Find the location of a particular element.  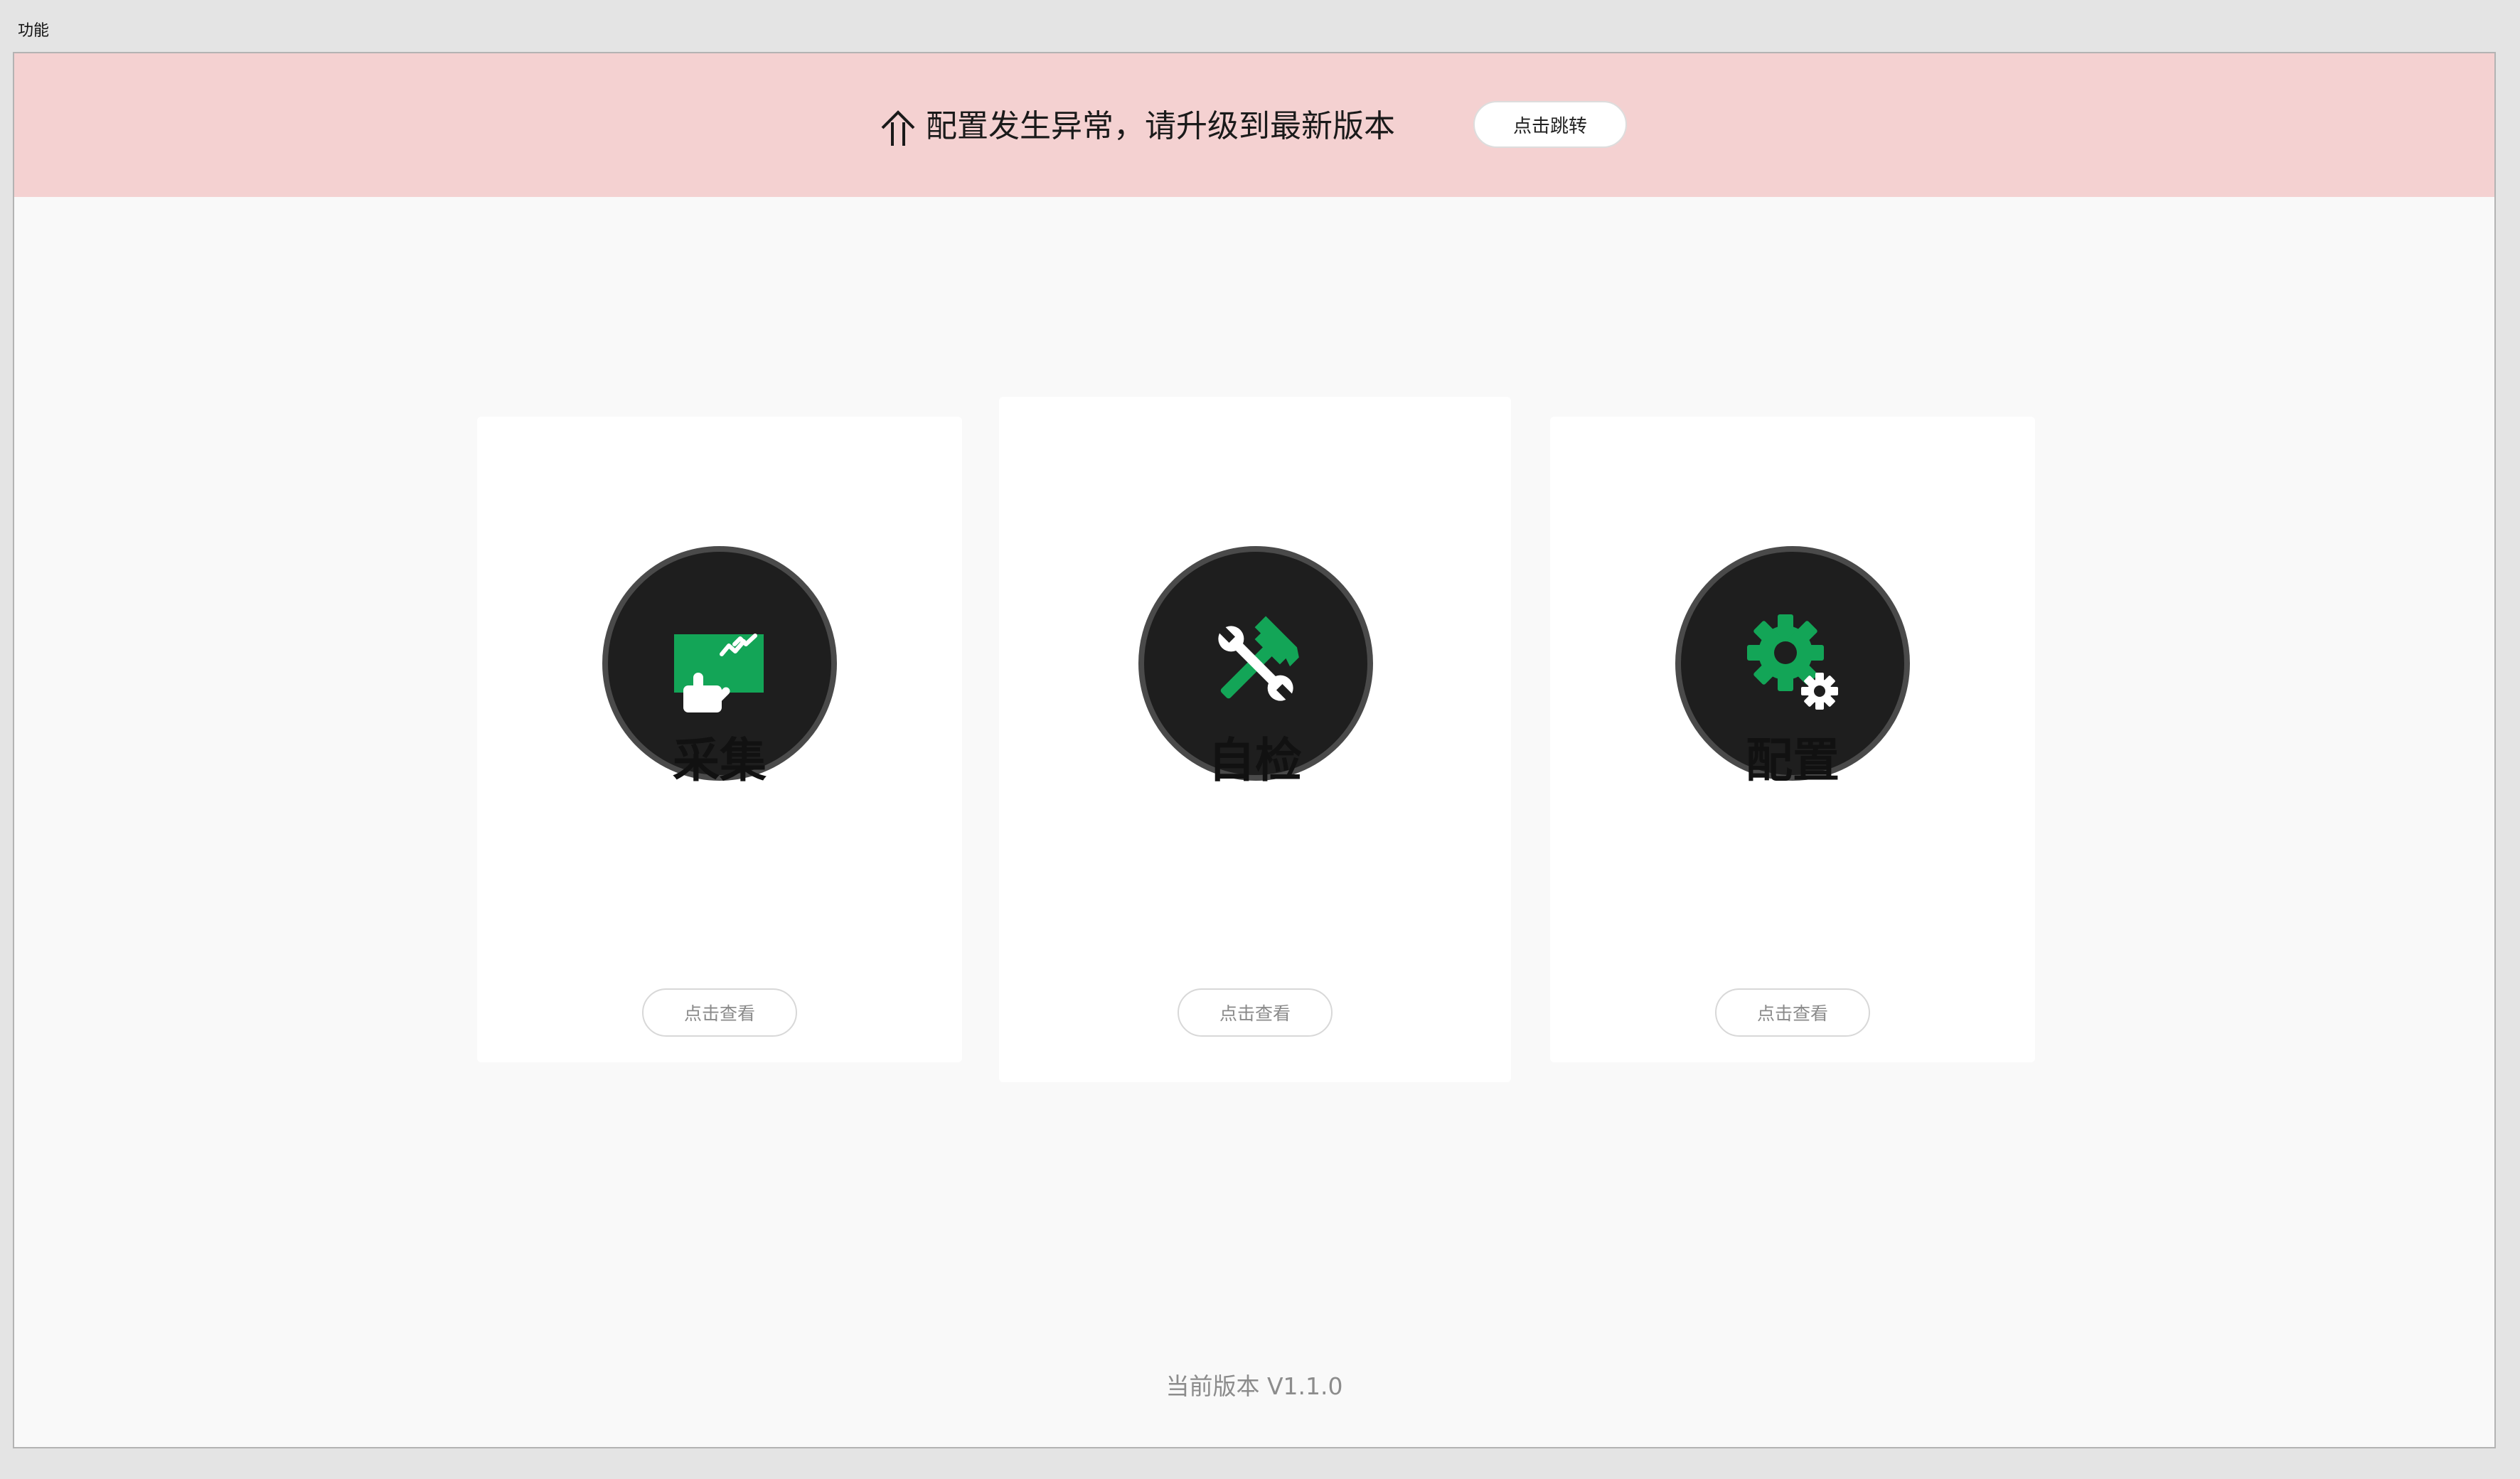

hammer-wrench-icon is located at coordinates (1258, 659).